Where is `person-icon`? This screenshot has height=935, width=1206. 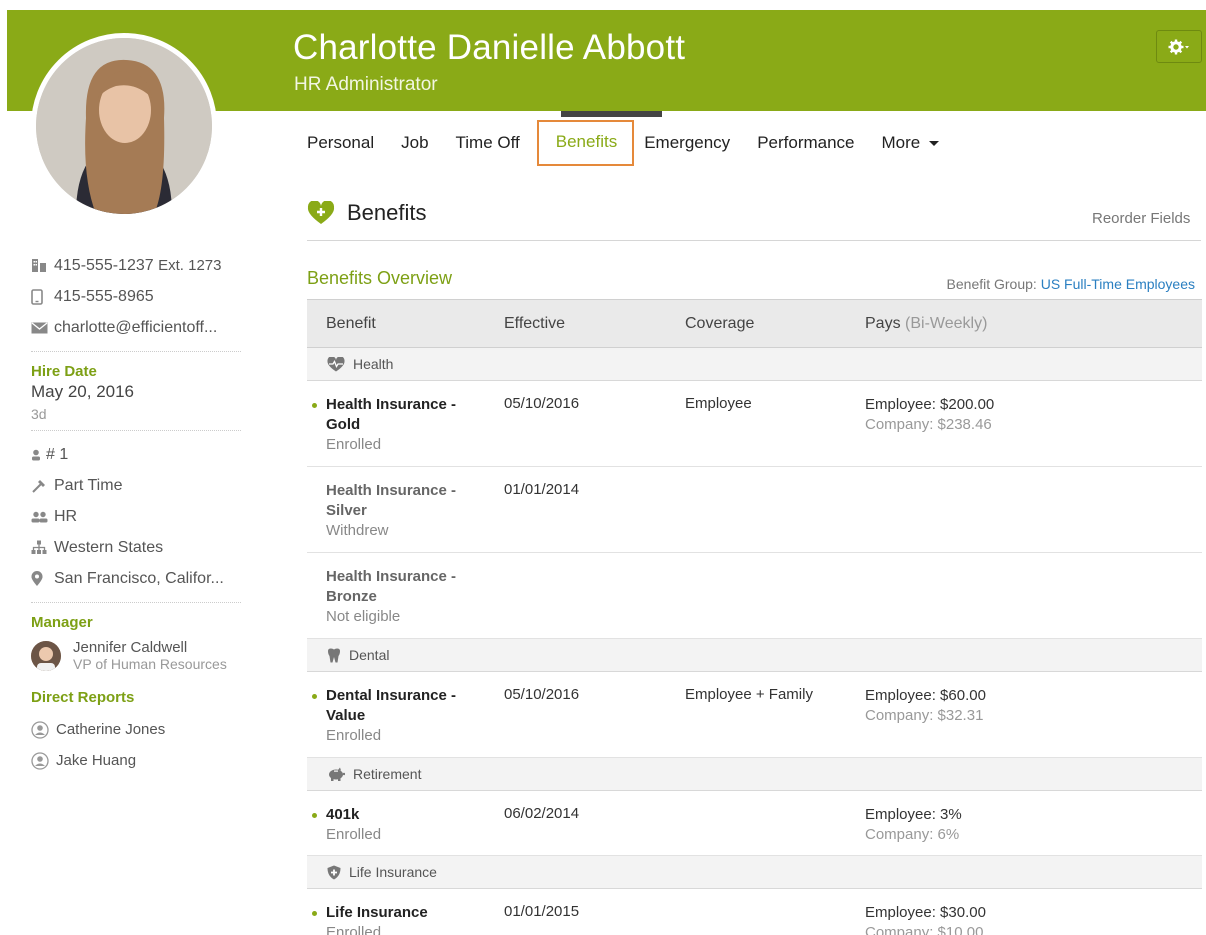
person-icon is located at coordinates (37, 455).